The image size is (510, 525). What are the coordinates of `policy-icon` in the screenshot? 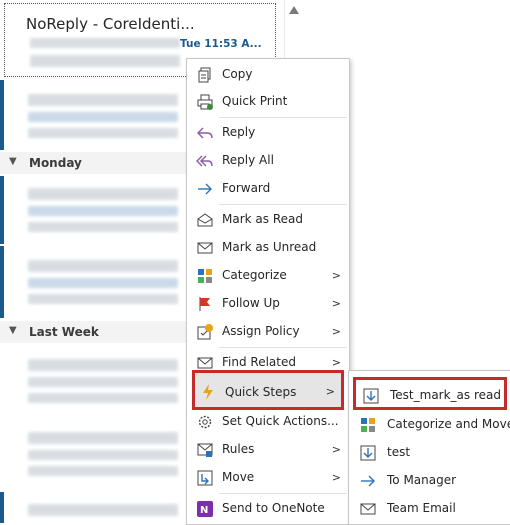 It's located at (205, 332).